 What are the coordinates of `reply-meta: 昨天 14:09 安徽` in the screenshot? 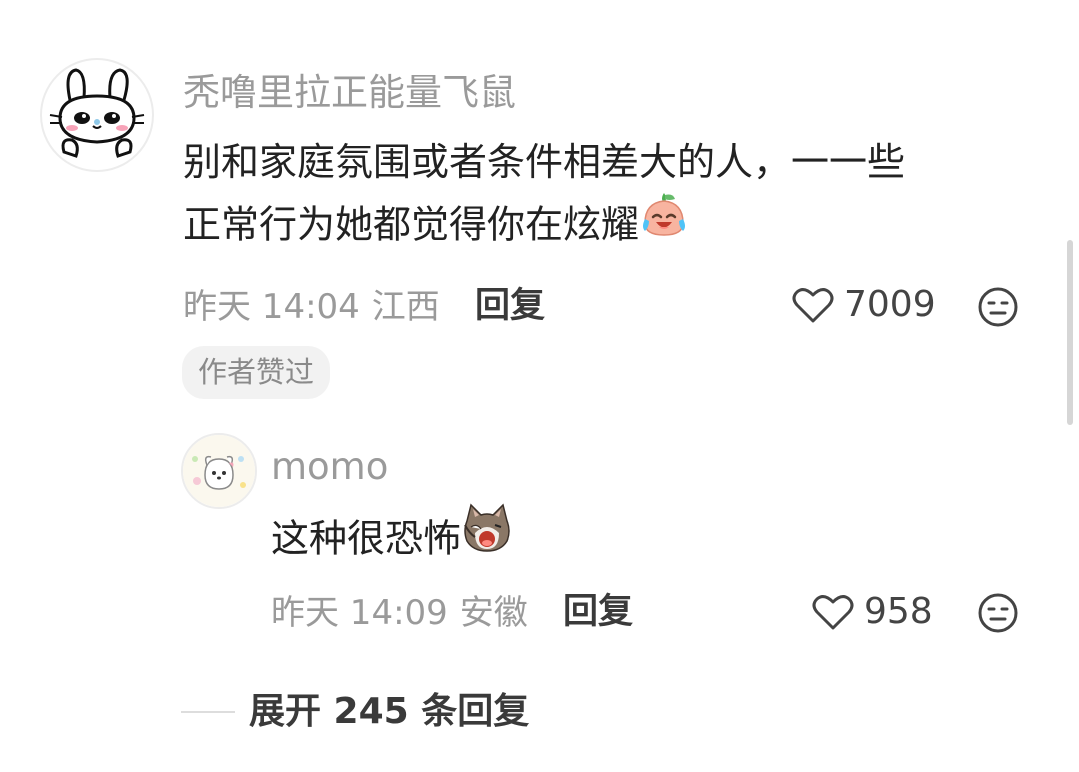 It's located at (399, 613).